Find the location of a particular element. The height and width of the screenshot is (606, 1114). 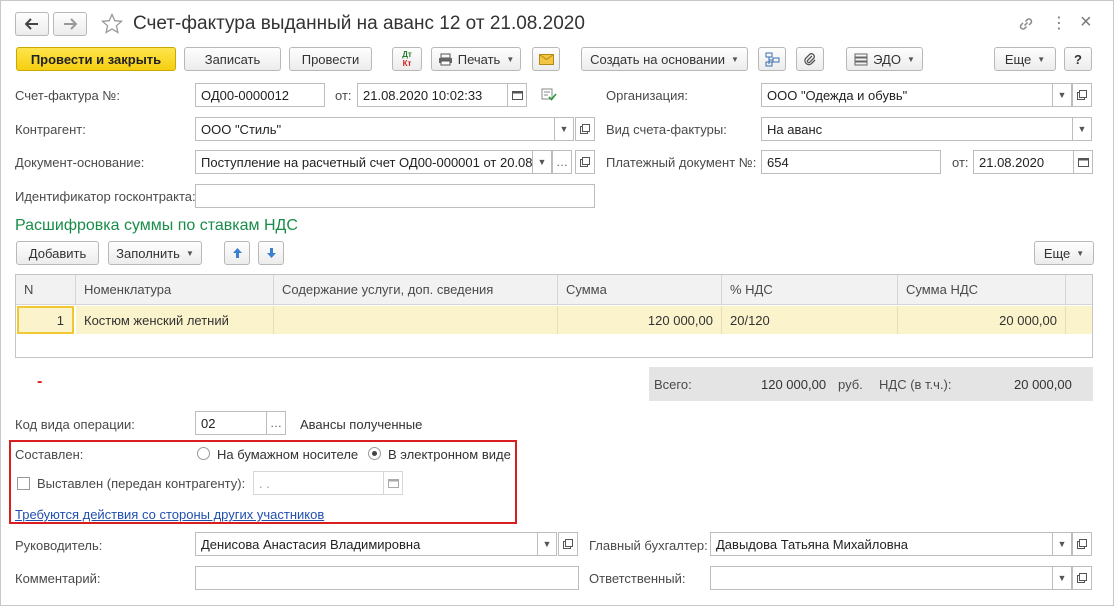

paper-radio is located at coordinates (203, 453).